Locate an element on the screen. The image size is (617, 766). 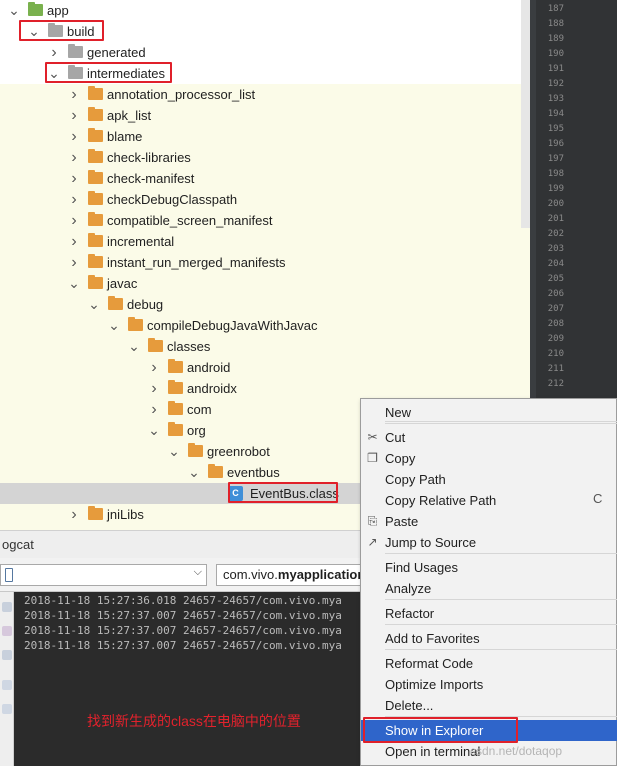
line-number: 212 is located at coordinates (555, 384).